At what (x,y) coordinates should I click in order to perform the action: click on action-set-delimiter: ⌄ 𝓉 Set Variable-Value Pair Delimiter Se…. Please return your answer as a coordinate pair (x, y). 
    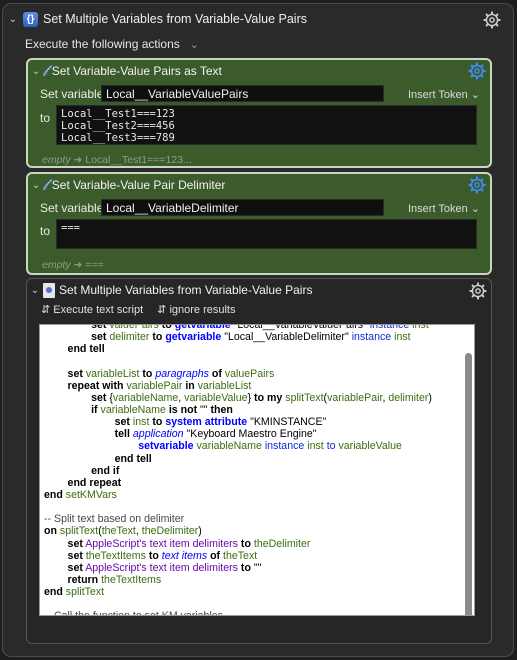
    Looking at the image, I should click on (259, 223).